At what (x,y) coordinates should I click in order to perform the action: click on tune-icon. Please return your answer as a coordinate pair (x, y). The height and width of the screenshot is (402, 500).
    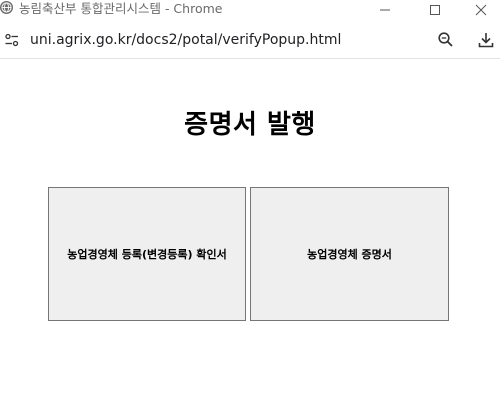
    Looking at the image, I should click on (12, 40).